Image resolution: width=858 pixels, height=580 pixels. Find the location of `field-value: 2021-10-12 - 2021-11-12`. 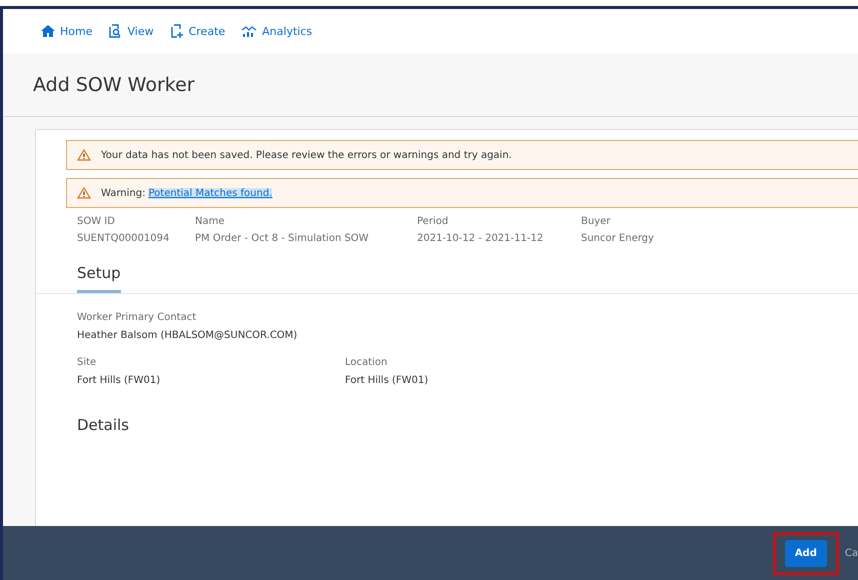

field-value: 2021-10-12 - 2021-11-12 is located at coordinates (480, 238).